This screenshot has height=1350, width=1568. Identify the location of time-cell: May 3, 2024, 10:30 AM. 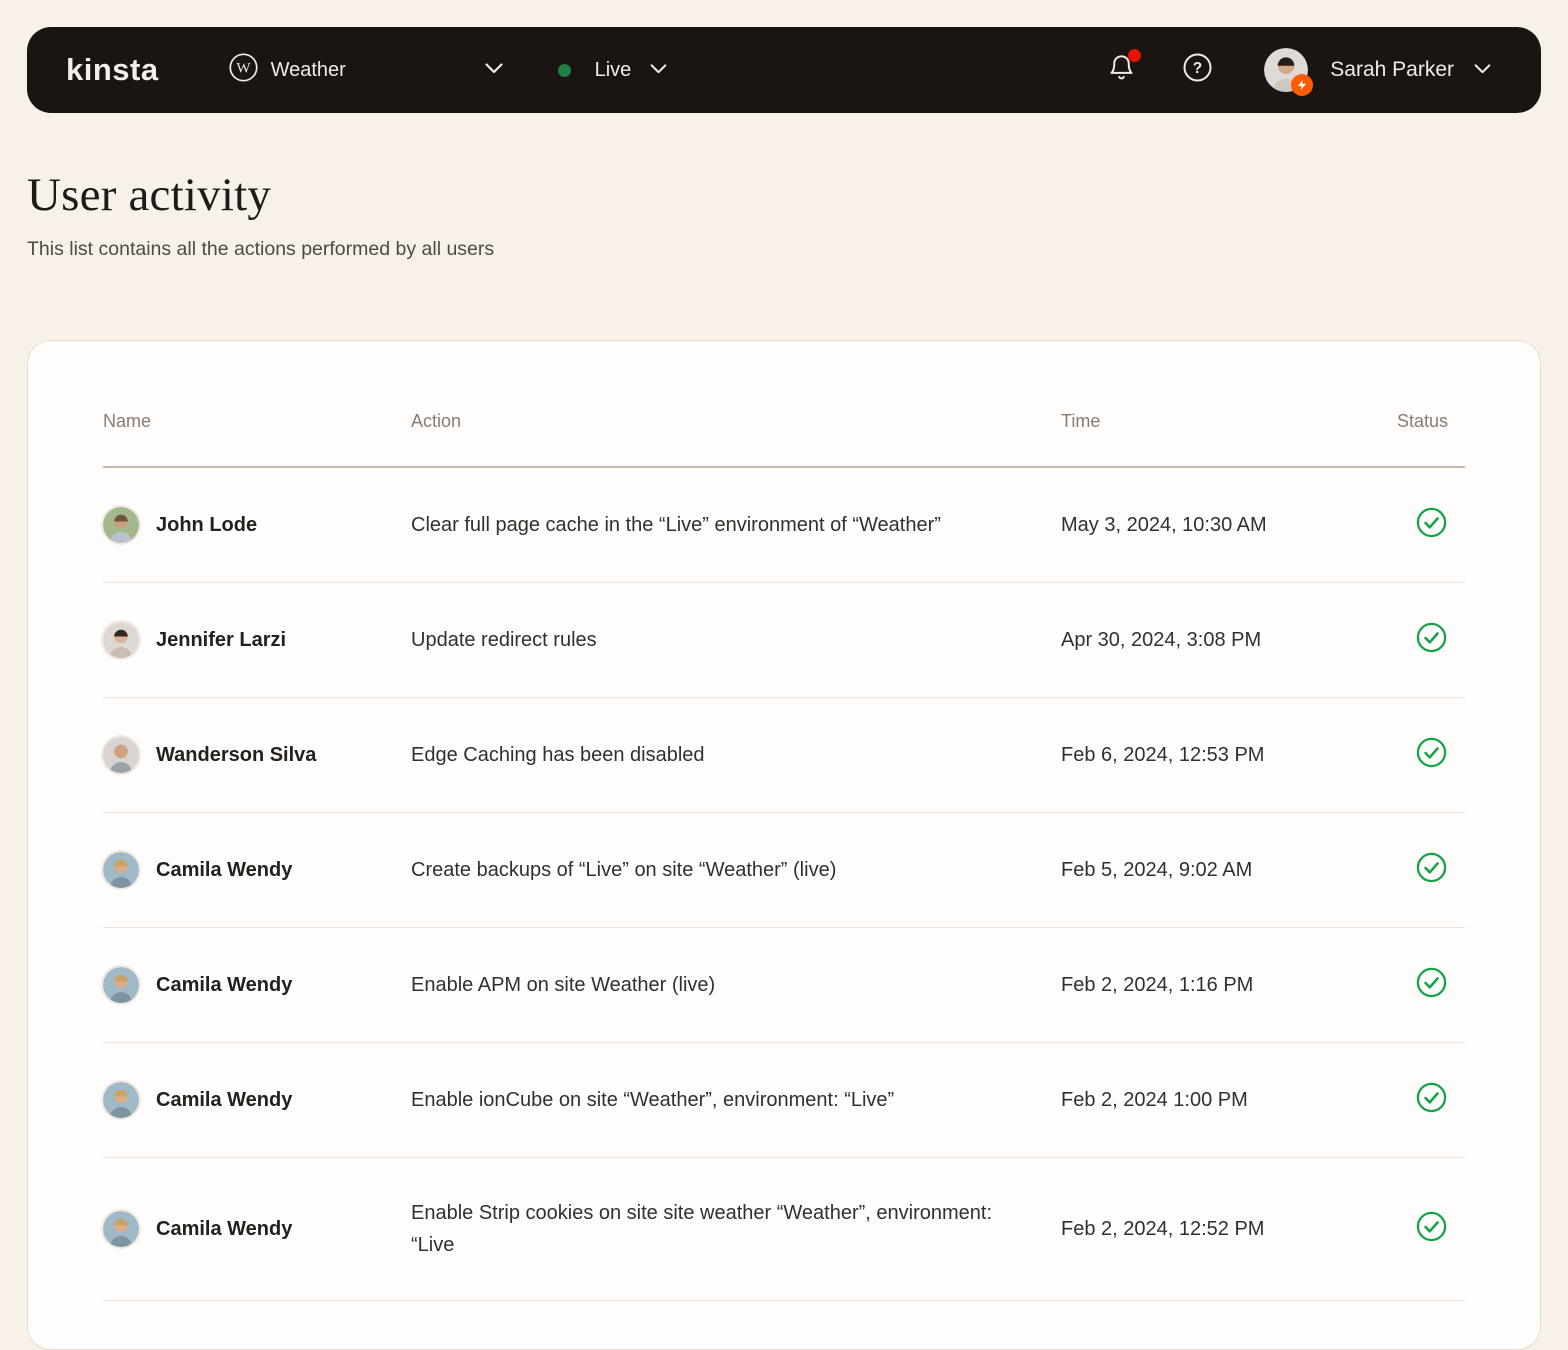
(1164, 524).